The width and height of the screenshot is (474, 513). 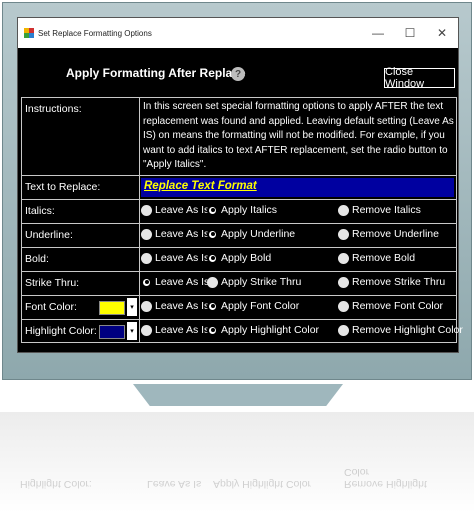 I want to click on radio-option: Apply Strike Thru, so click(x=254, y=282).